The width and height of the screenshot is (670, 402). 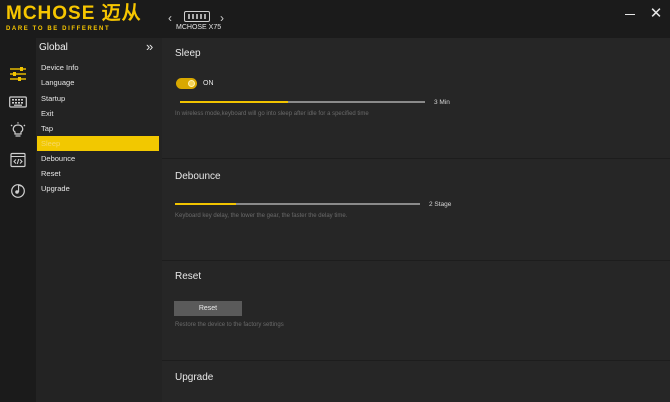 I want to click on sleep-time-slider, so click(x=302, y=102).